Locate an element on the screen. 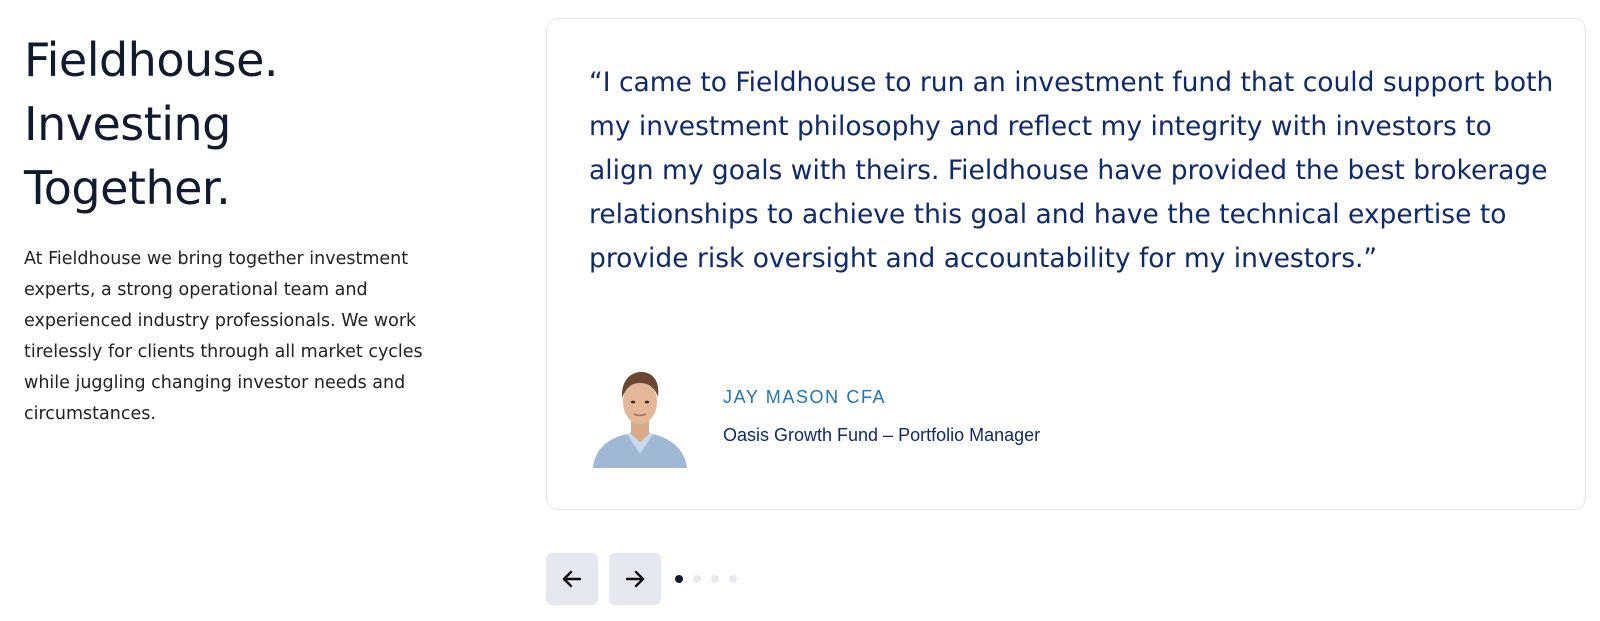 The height and width of the screenshot is (621, 1600). author-photo is located at coordinates (640, 416).